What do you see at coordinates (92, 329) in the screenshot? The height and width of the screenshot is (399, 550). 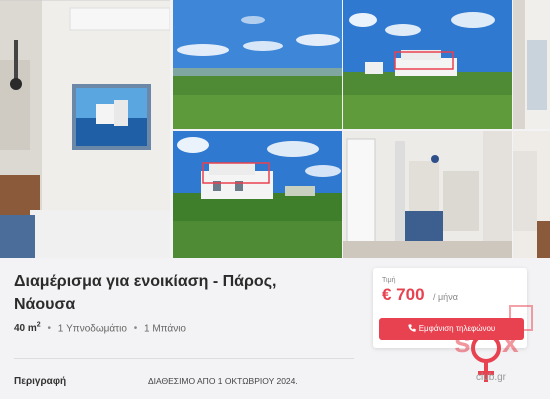 I see `bedrooms-count: 1 Υπνοδωμάτιο` at bounding box center [92, 329].